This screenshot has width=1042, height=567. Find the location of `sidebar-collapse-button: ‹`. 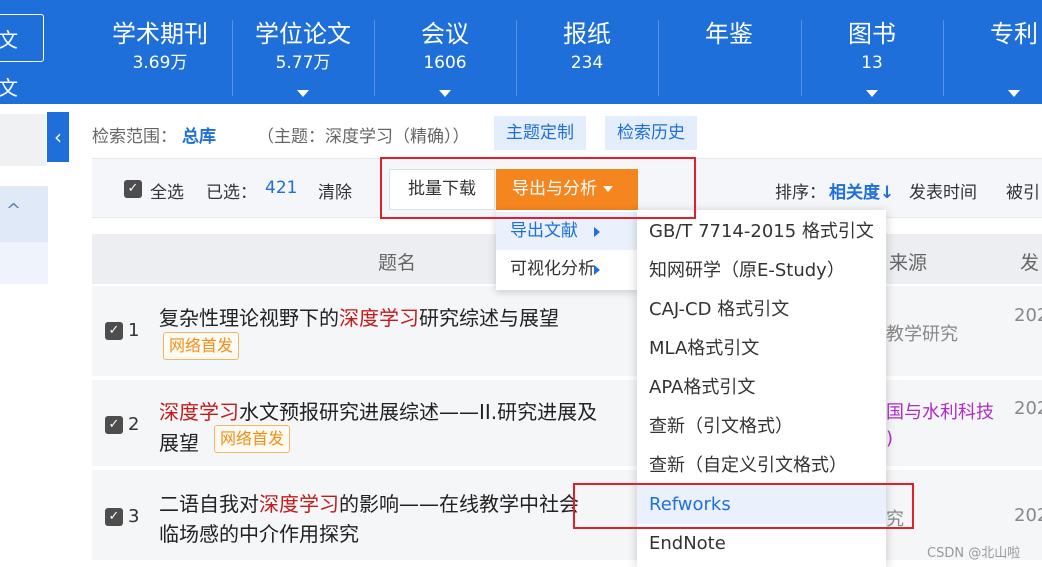

sidebar-collapse-button: ‹ is located at coordinates (58, 137).